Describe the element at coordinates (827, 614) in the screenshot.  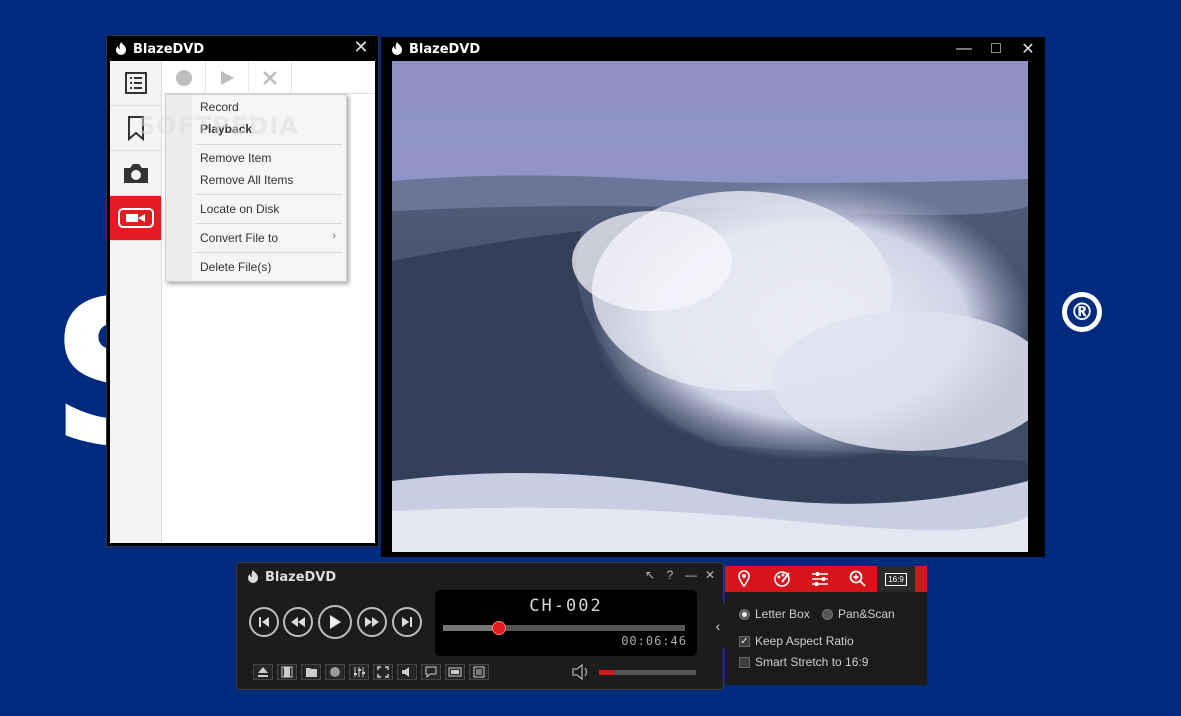
I see `pan-scan-radio-indicator` at that location.